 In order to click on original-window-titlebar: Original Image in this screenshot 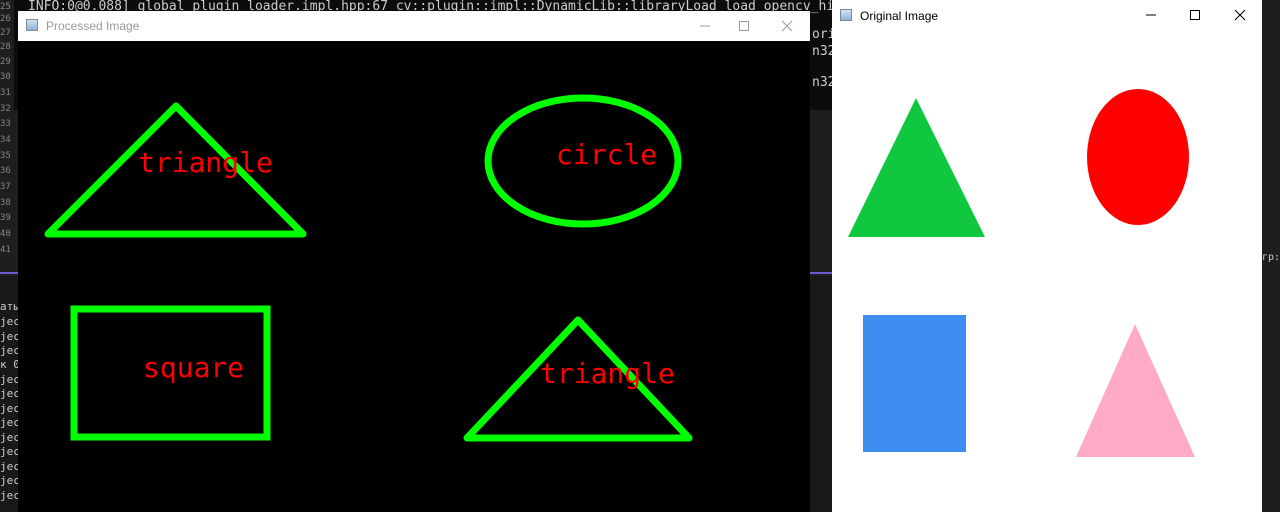, I will do `click(1047, 16)`.